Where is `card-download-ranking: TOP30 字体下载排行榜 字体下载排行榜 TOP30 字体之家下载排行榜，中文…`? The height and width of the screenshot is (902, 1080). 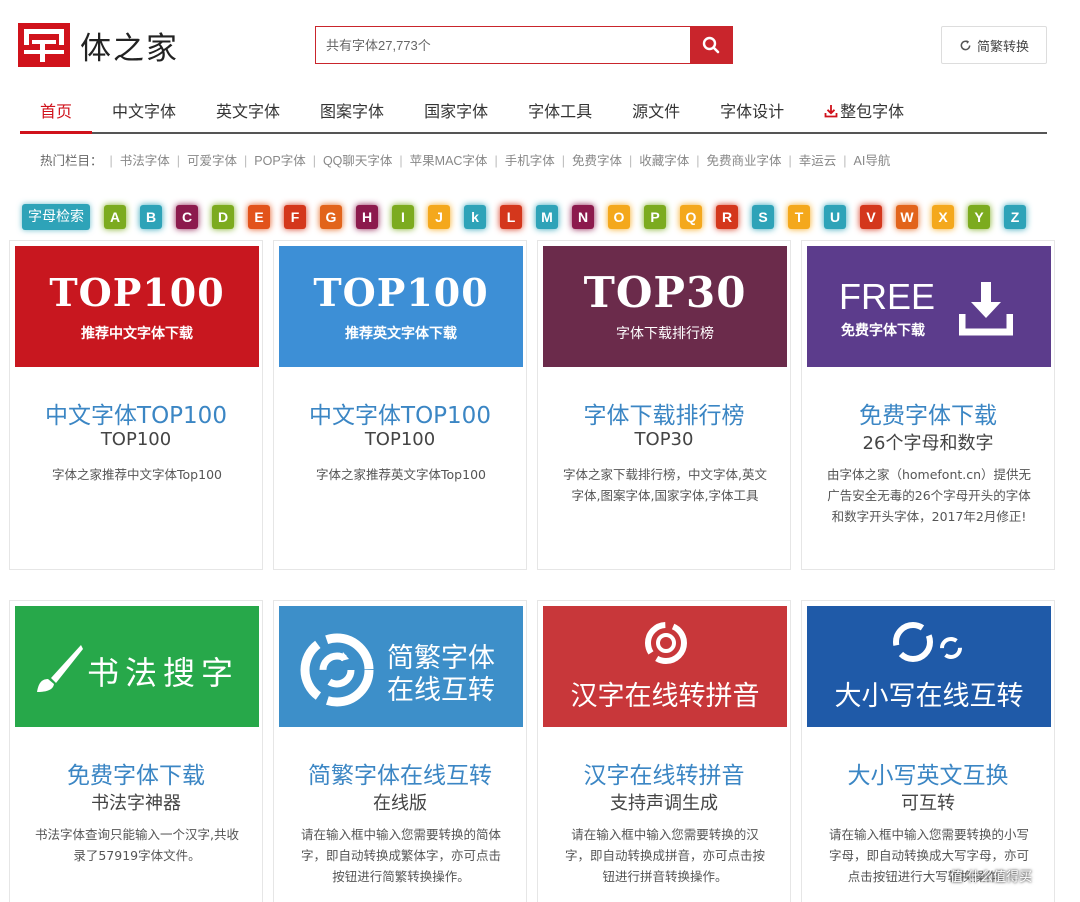
card-download-ranking: TOP30 字体下载排行榜 字体下载排行榜 TOP30 字体之家下载排行榜，中文… is located at coordinates (664, 405).